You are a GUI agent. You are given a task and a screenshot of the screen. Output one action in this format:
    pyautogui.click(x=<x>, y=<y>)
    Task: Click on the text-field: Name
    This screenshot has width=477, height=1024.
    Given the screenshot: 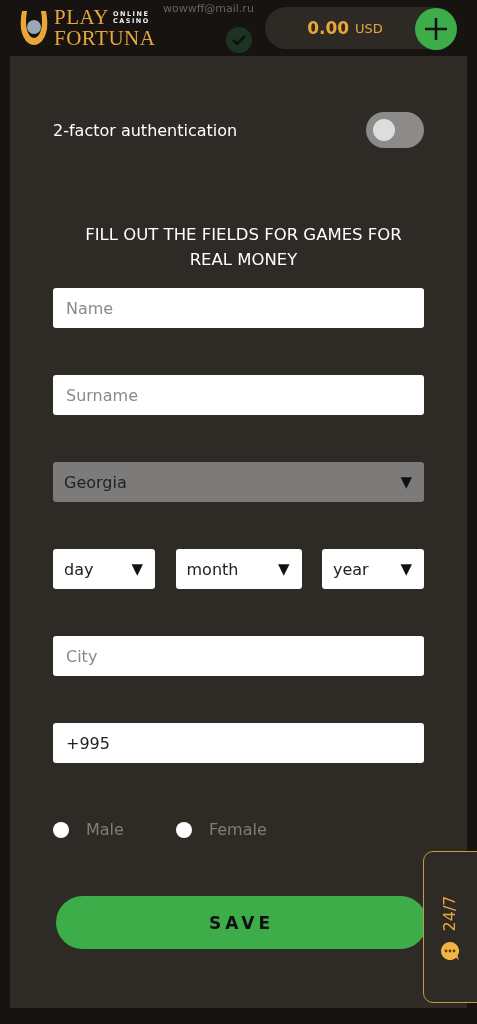 What is the action you would take?
    pyautogui.click(x=238, y=308)
    